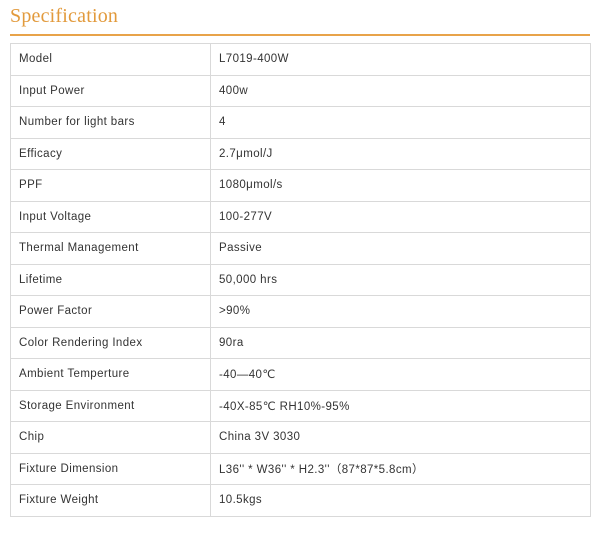 The height and width of the screenshot is (544, 600). Describe the element at coordinates (110, 90) in the screenshot. I see `spec-label: Input Power` at that location.